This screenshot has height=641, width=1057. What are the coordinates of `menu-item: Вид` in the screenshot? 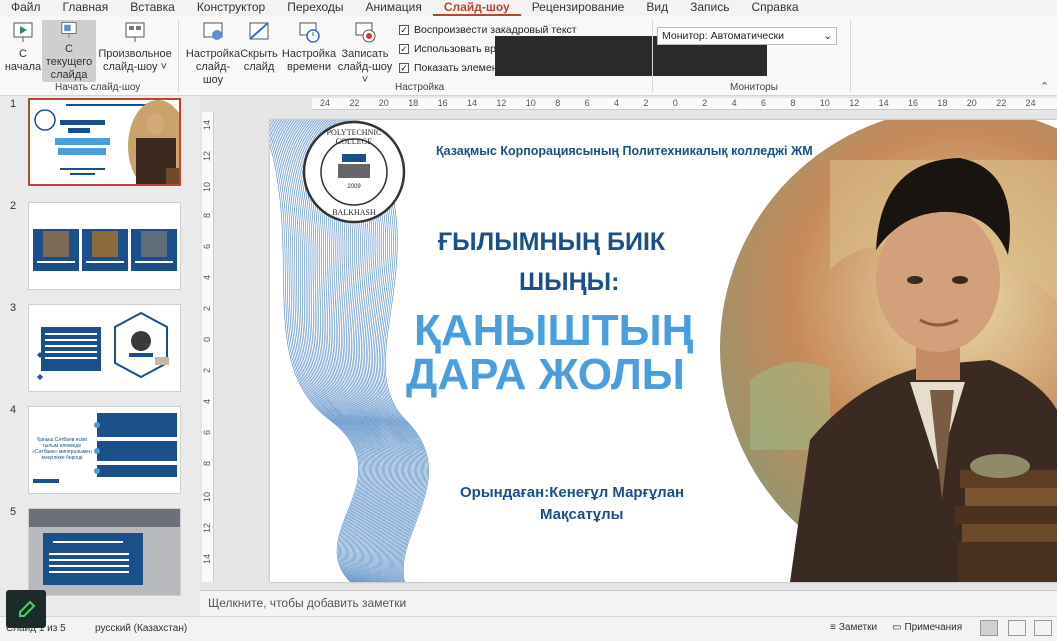 It's located at (657, 8).